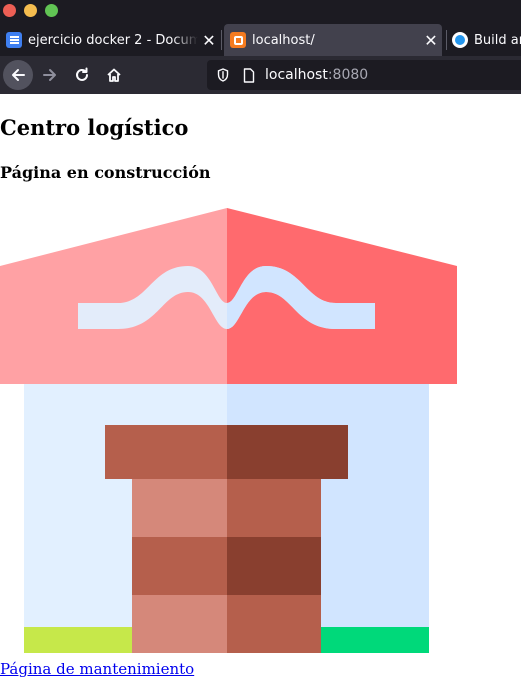 The height and width of the screenshot is (691, 521). What do you see at coordinates (113, 296) in the screenshot?
I see `roof-left` at bounding box center [113, 296].